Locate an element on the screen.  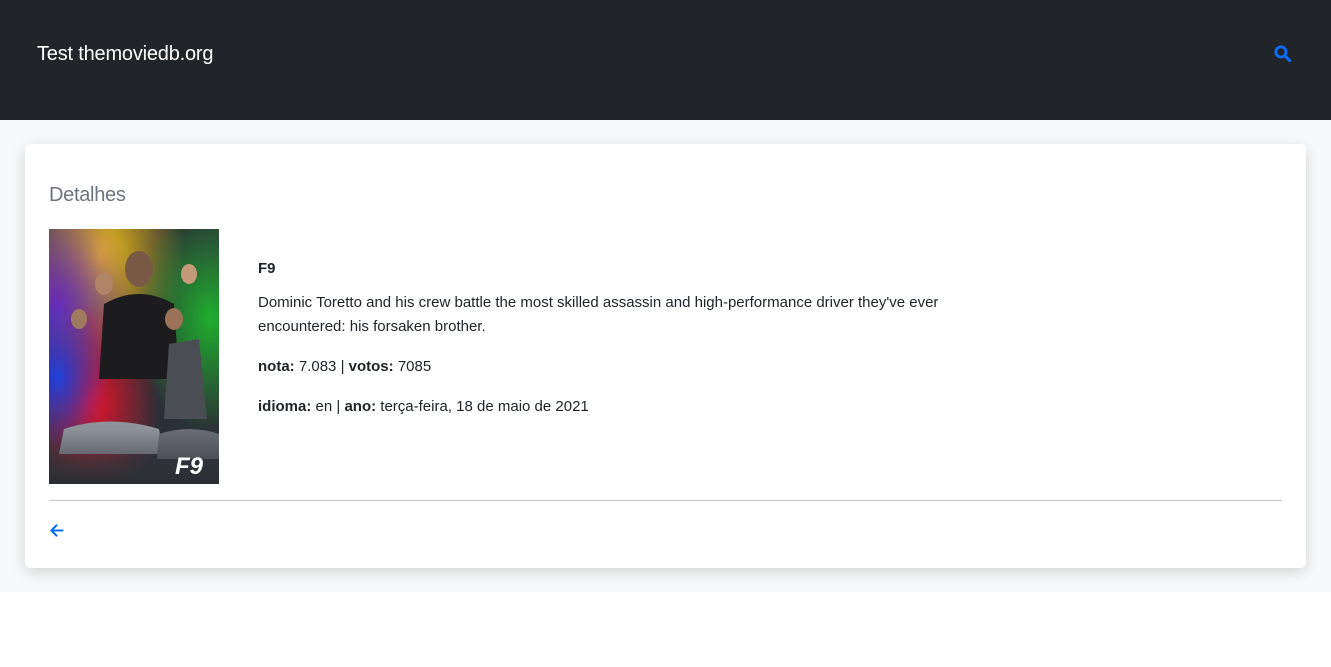
votes-value: 7085 is located at coordinates (414, 366).